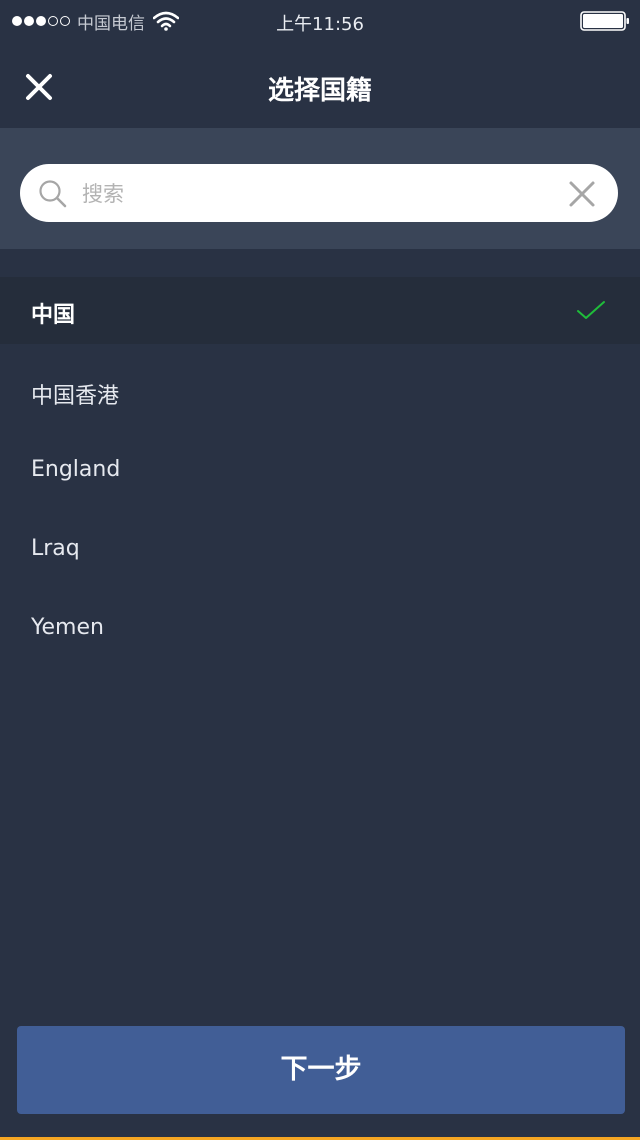 The width and height of the screenshot is (640, 1140). What do you see at coordinates (76, 469) in the screenshot?
I see `country-label: England` at bounding box center [76, 469].